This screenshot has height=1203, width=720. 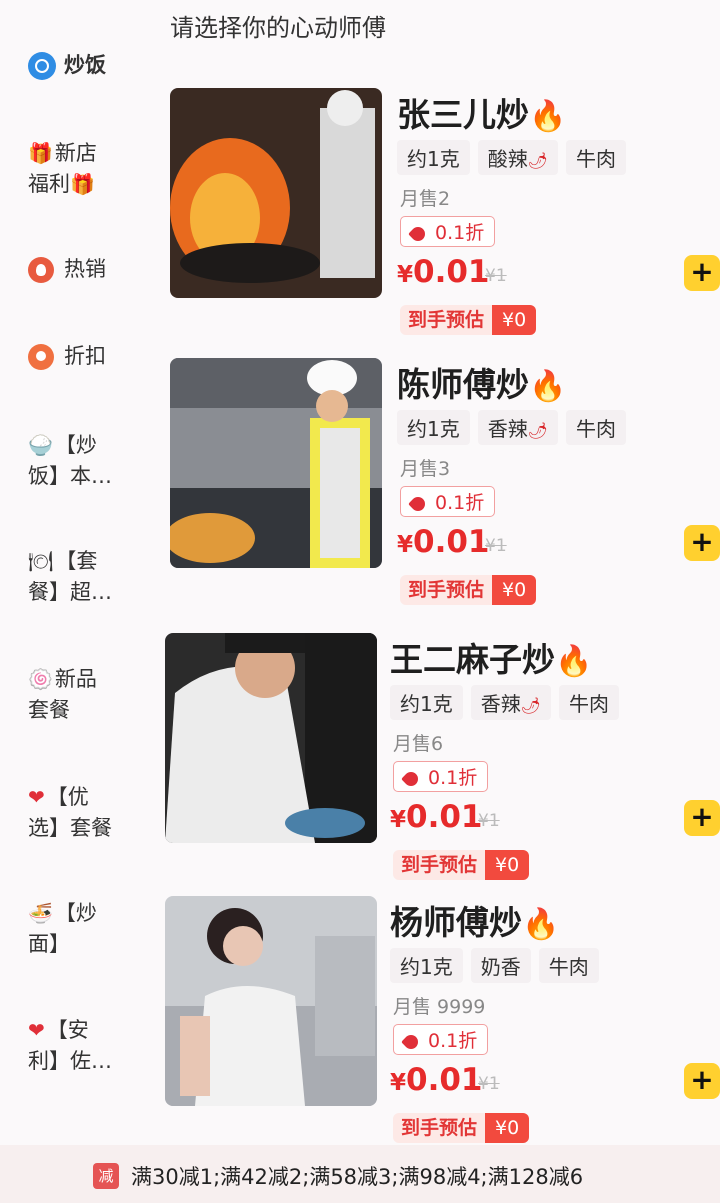 What do you see at coordinates (106, 1176) in the screenshot?
I see `discount-badge-icon: 减` at bounding box center [106, 1176].